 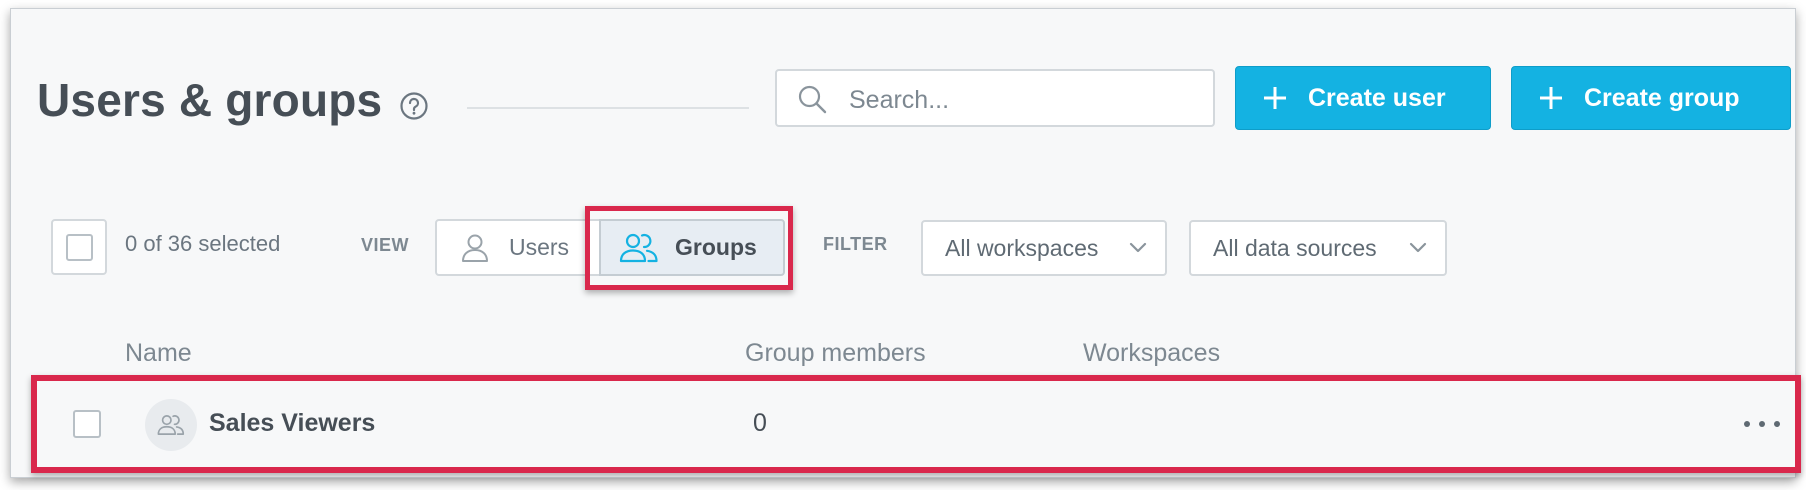 I want to click on user-icon, so click(x=475, y=248).